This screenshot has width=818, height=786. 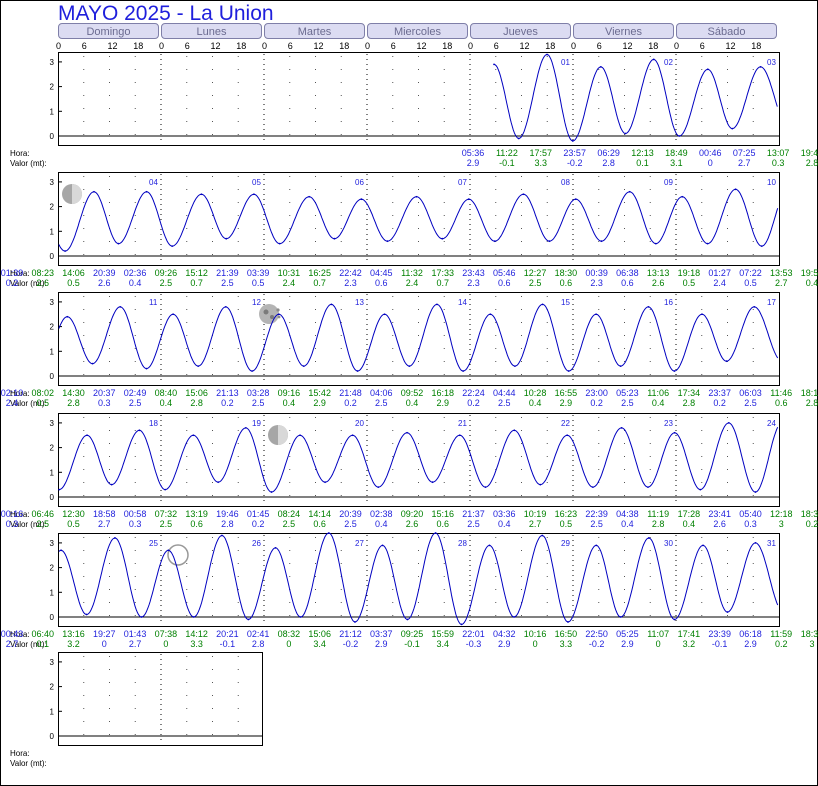 I want to click on extreme-time-label: 14:12, so click(x=196, y=634).